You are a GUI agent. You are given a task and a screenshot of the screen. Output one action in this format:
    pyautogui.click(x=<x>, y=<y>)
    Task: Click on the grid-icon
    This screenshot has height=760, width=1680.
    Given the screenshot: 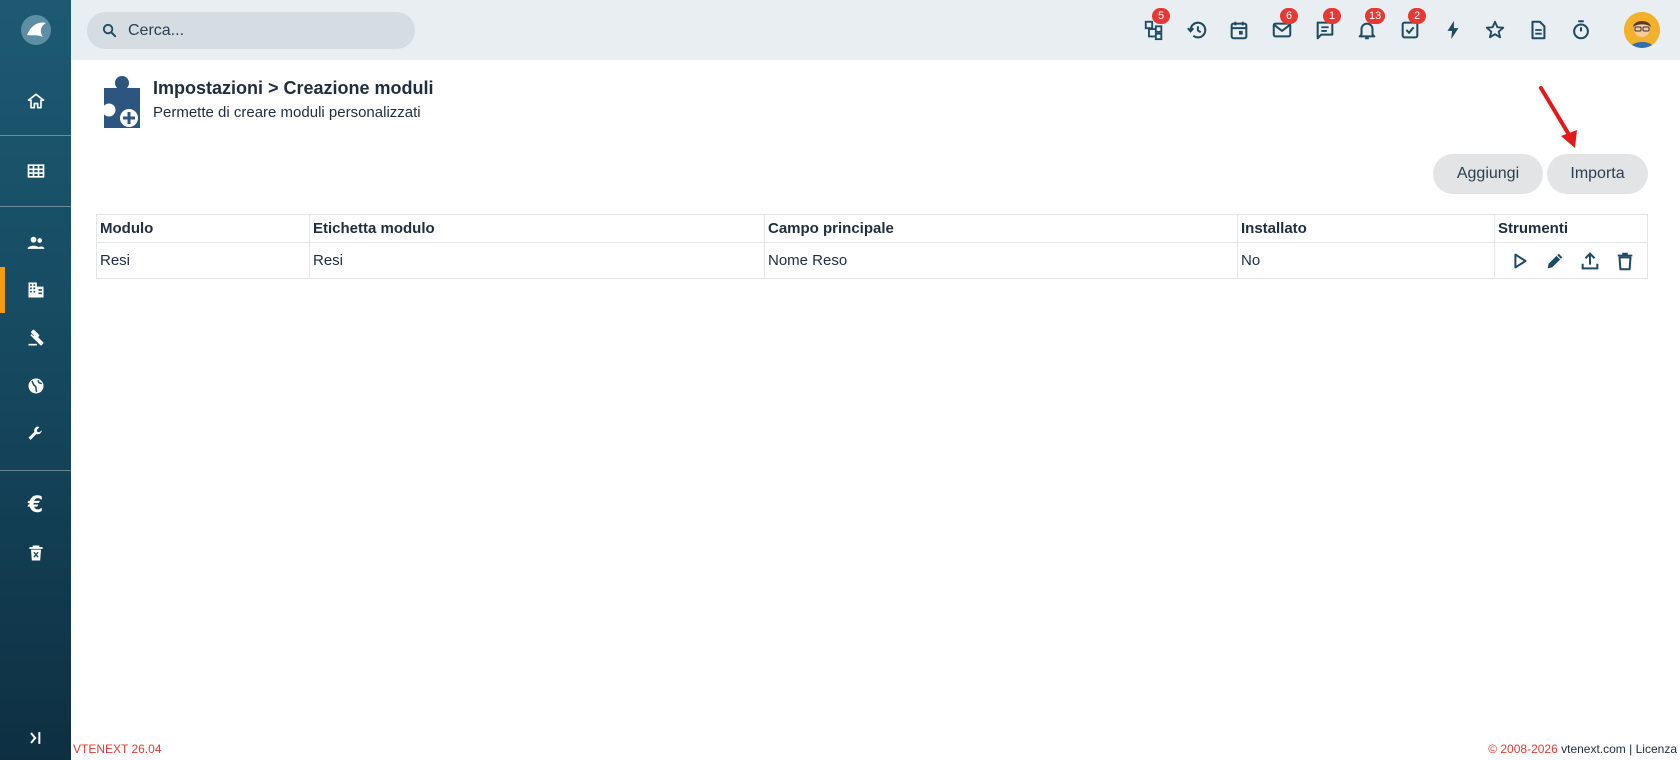 What is the action you would take?
    pyautogui.click(x=35, y=171)
    